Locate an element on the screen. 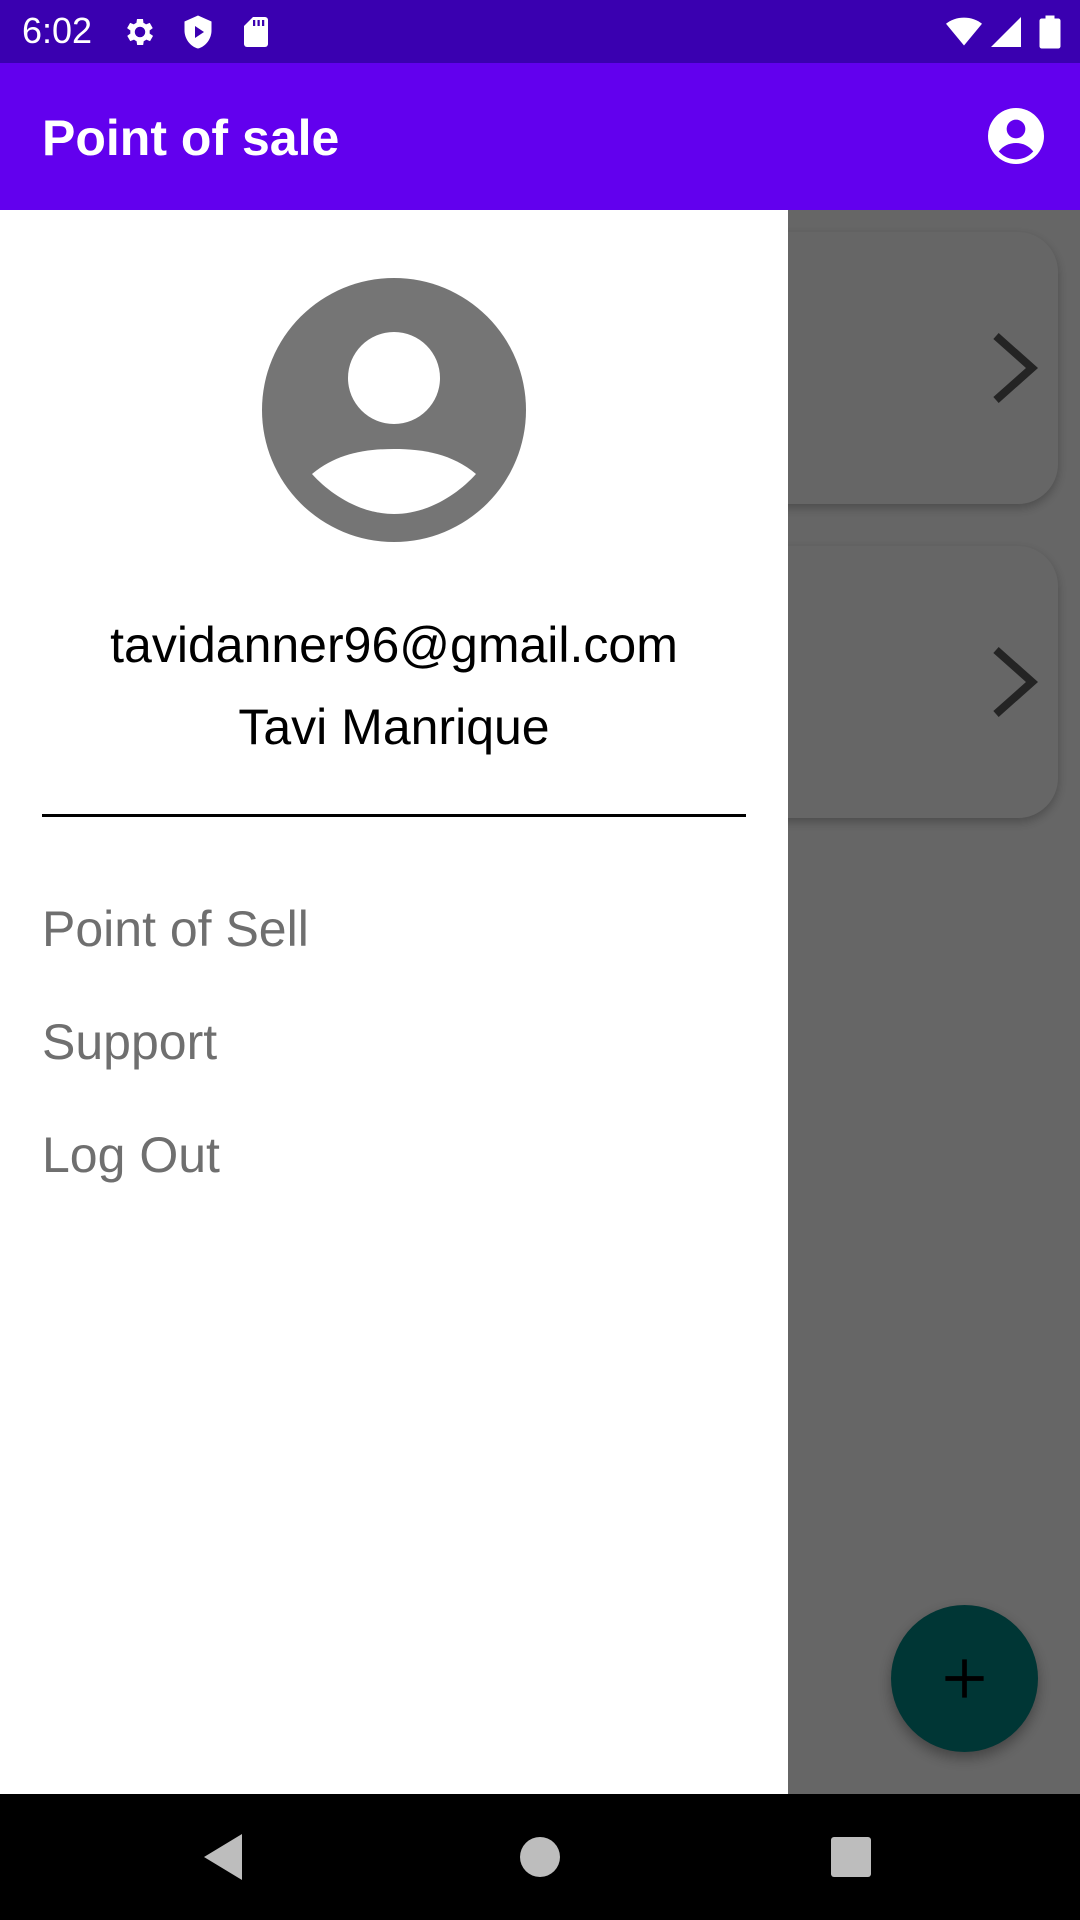 The height and width of the screenshot is (1920, 1080). system-nav-bar is located at coordinates (540, 1857).